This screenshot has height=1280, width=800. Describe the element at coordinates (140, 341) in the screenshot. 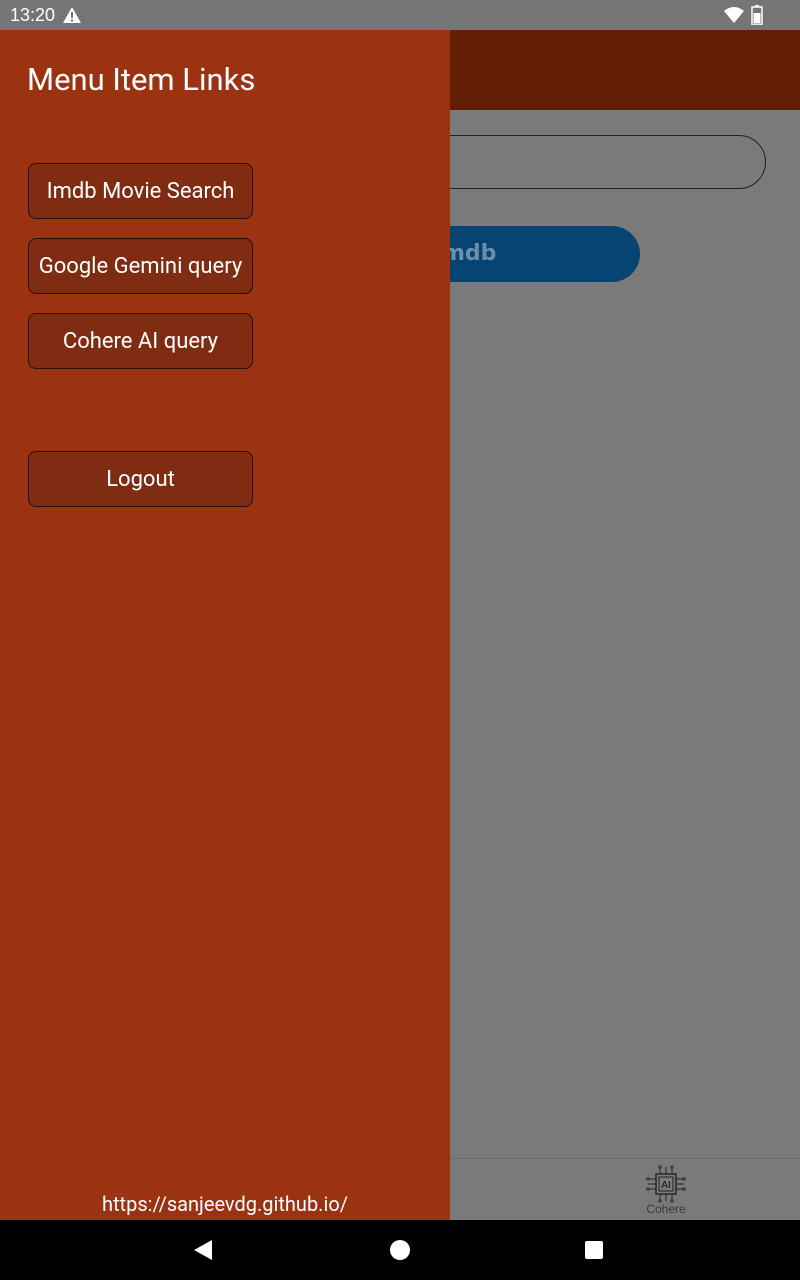

I see `cohere-ai-query-button: Cohere AI query` at that location.